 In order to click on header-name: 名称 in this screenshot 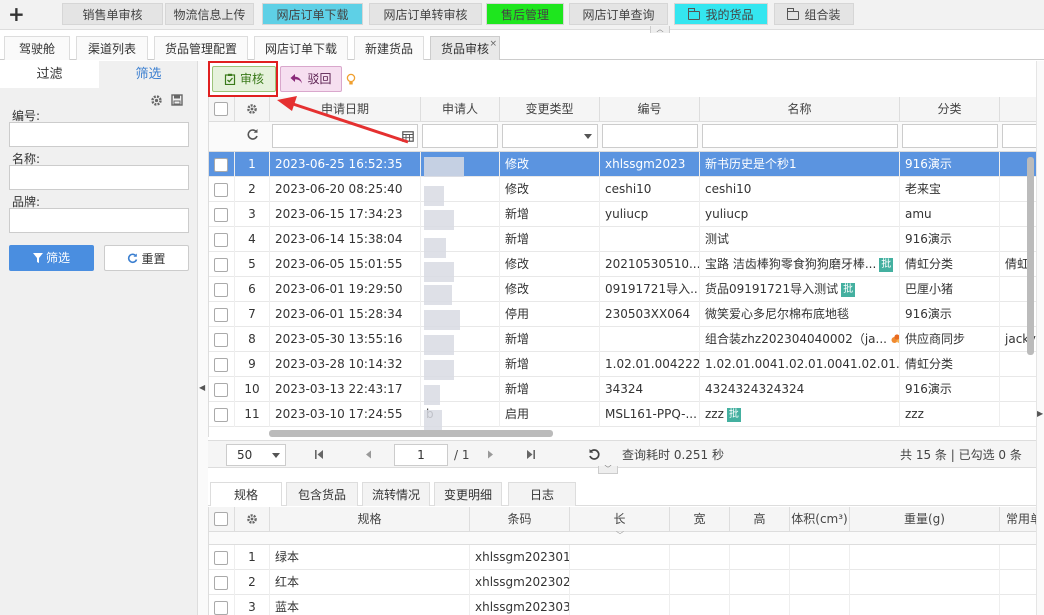, I will do `click(800, 109)`.